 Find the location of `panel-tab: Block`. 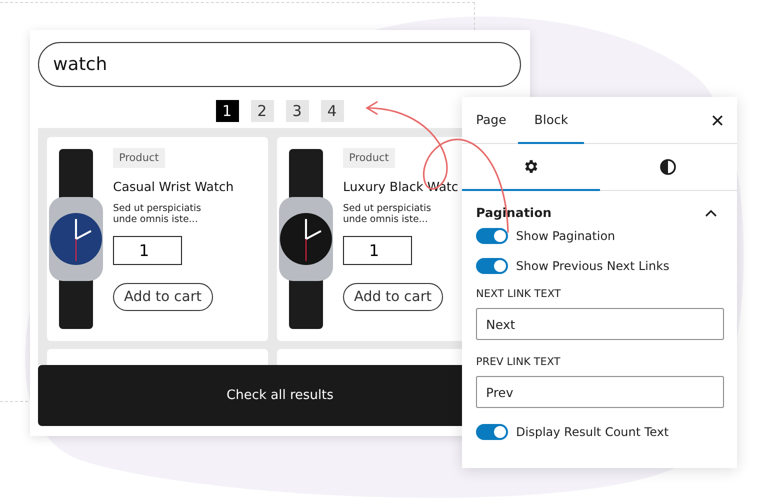

panel-tab: Block is located at coordinates (551, 120).